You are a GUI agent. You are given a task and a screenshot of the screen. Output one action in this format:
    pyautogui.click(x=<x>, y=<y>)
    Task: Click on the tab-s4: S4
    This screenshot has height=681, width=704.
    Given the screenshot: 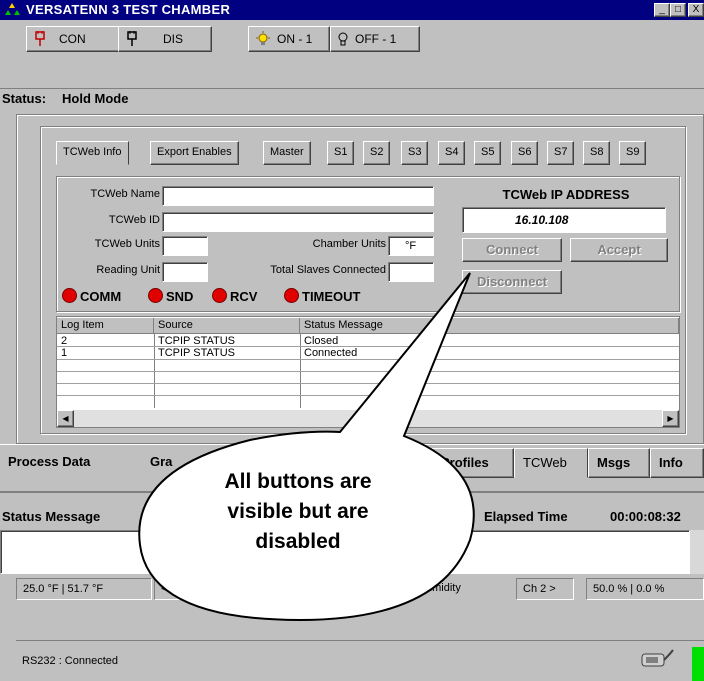 What is the action you would take?
    pyautogui.click(x=452, y=153)
    